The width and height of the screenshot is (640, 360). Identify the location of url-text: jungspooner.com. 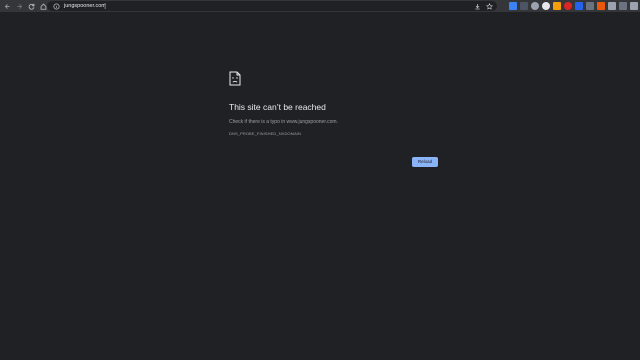
(85, 6).